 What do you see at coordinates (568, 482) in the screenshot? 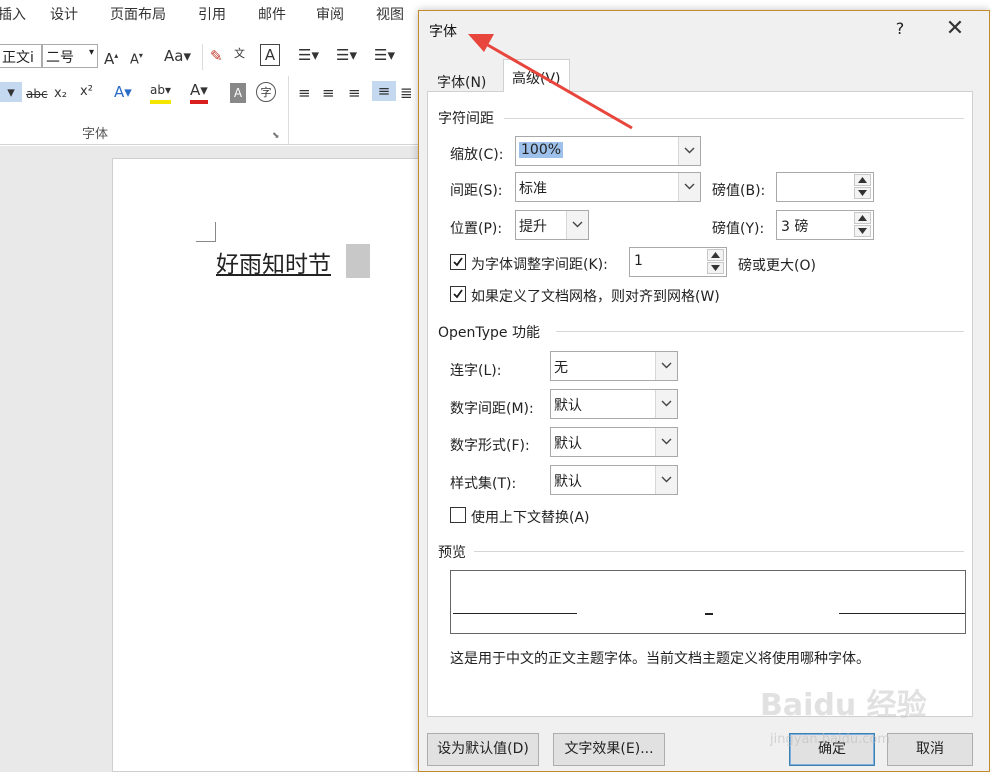
I see `stylistic-sets-value: 默认` at bounding box center [568, 482].